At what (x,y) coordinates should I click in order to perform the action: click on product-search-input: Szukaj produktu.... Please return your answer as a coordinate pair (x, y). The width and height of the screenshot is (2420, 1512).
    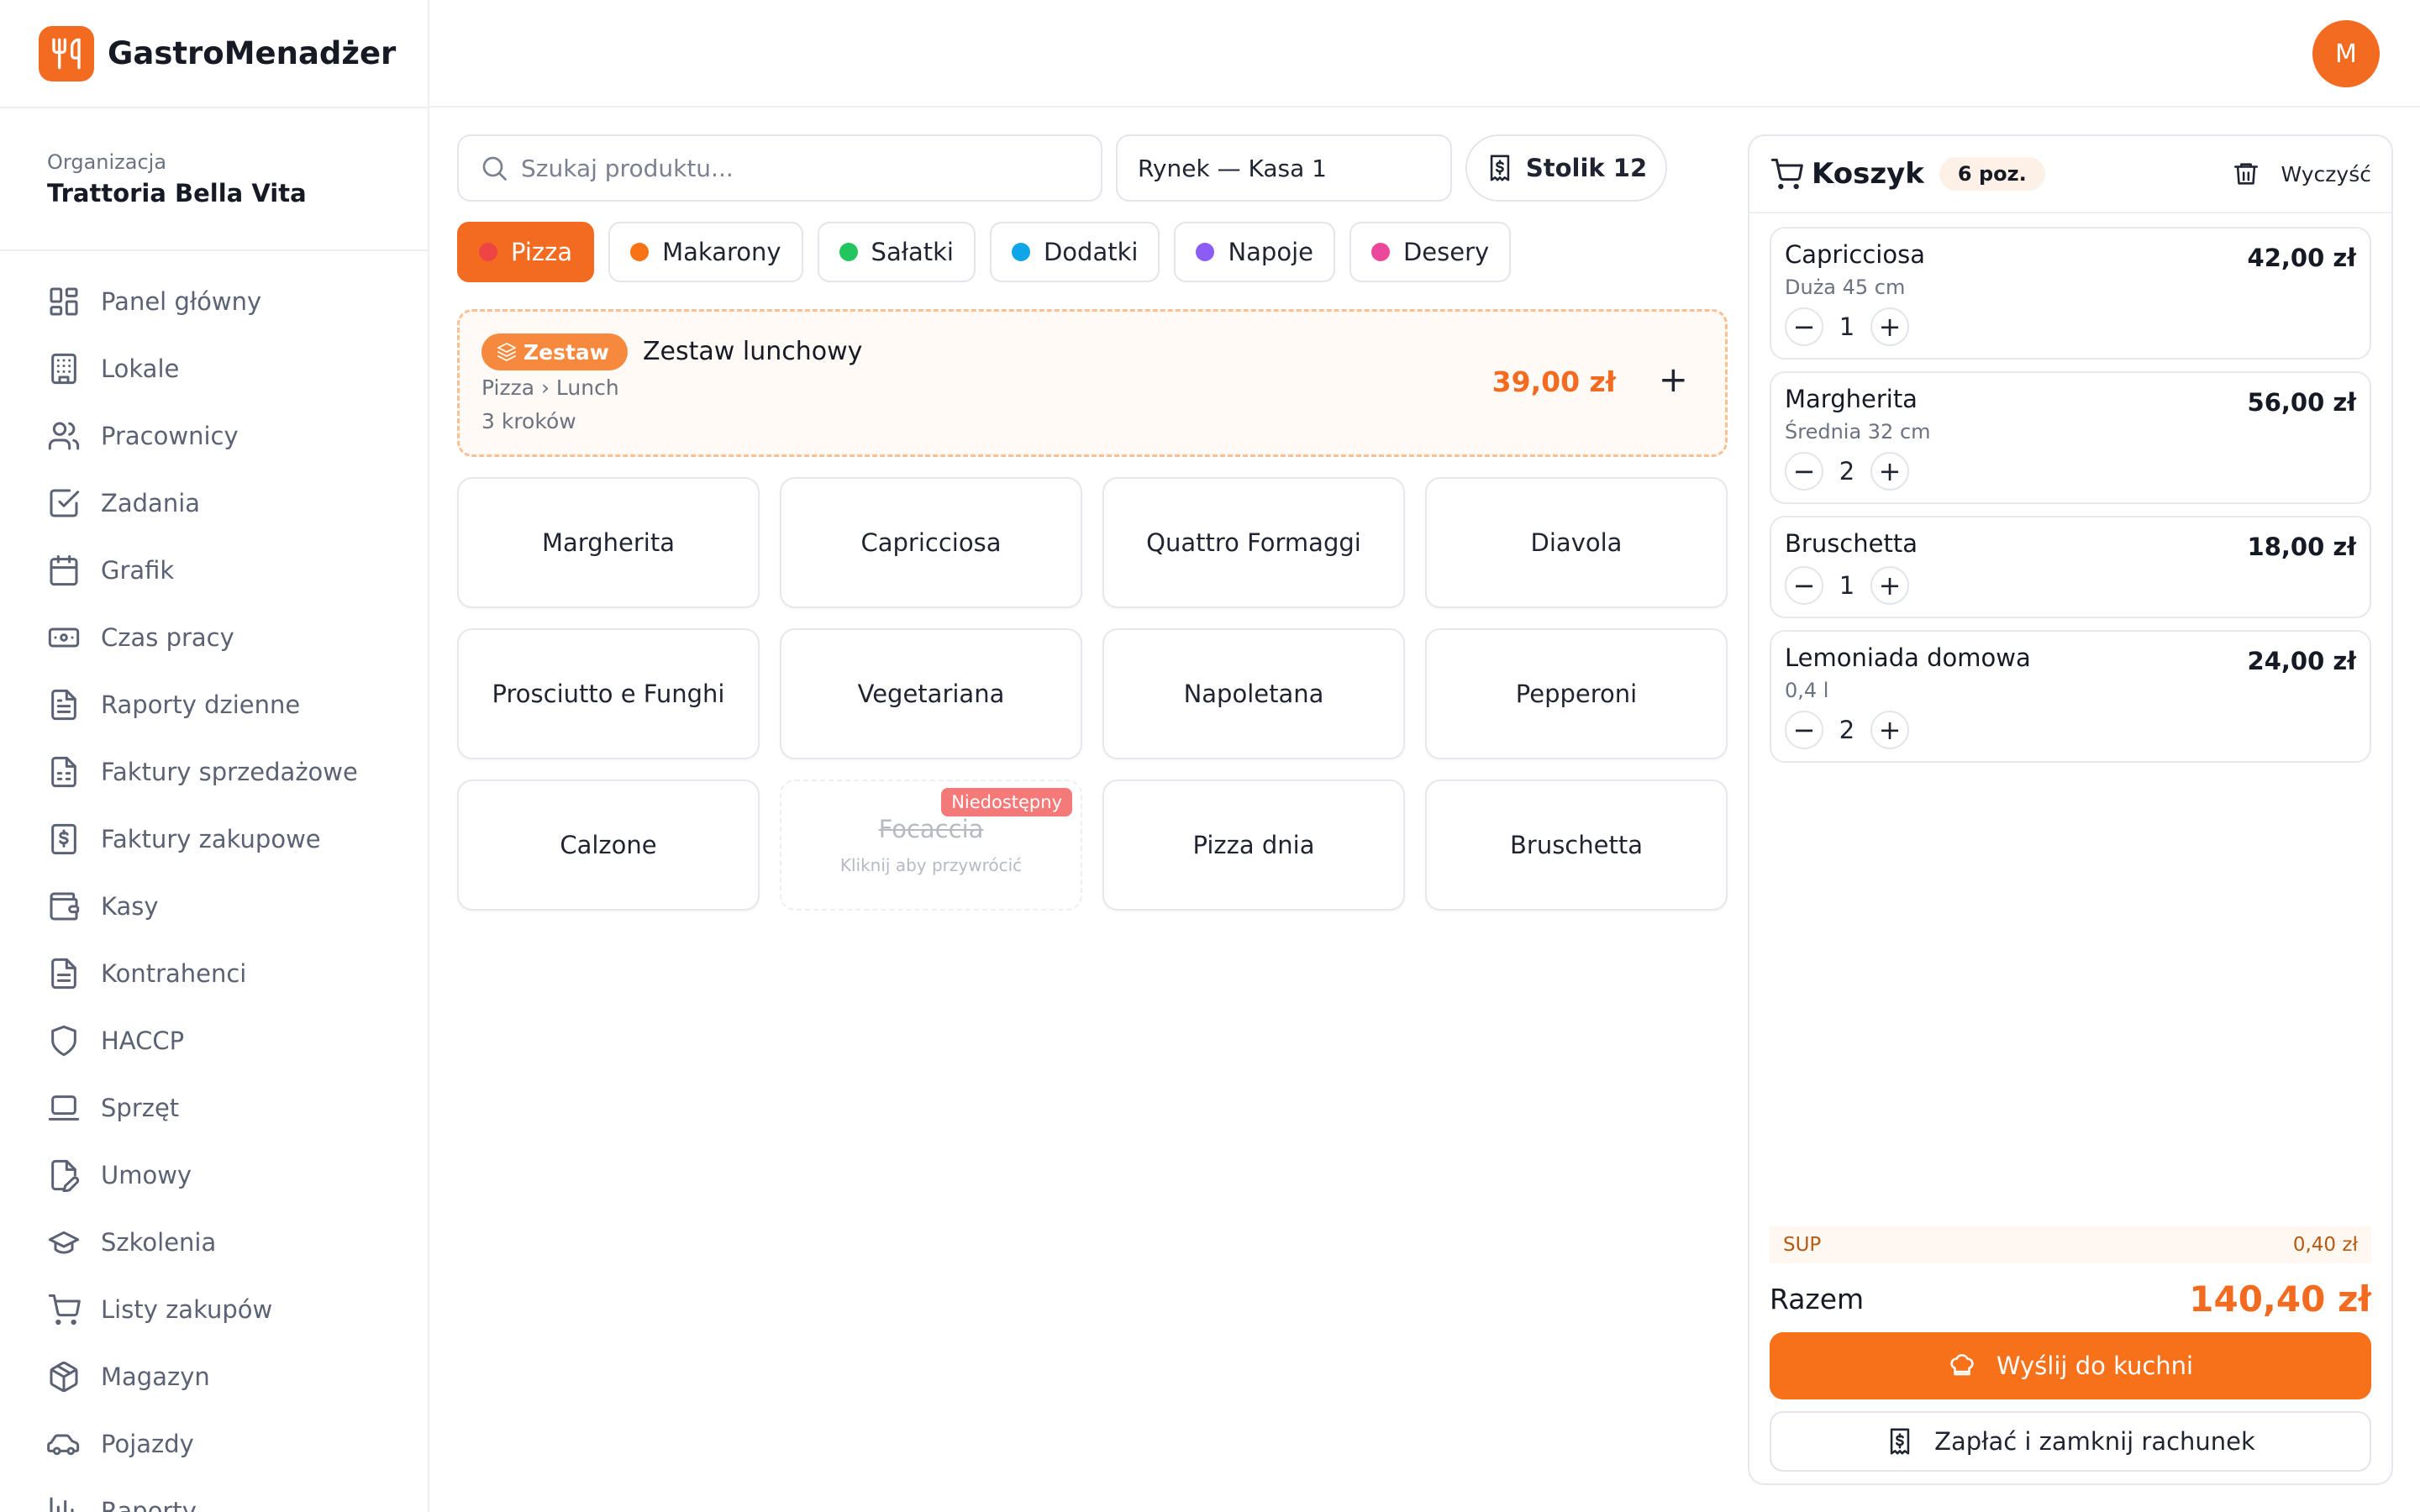
    Looking at the image, I should click on (779, 168).